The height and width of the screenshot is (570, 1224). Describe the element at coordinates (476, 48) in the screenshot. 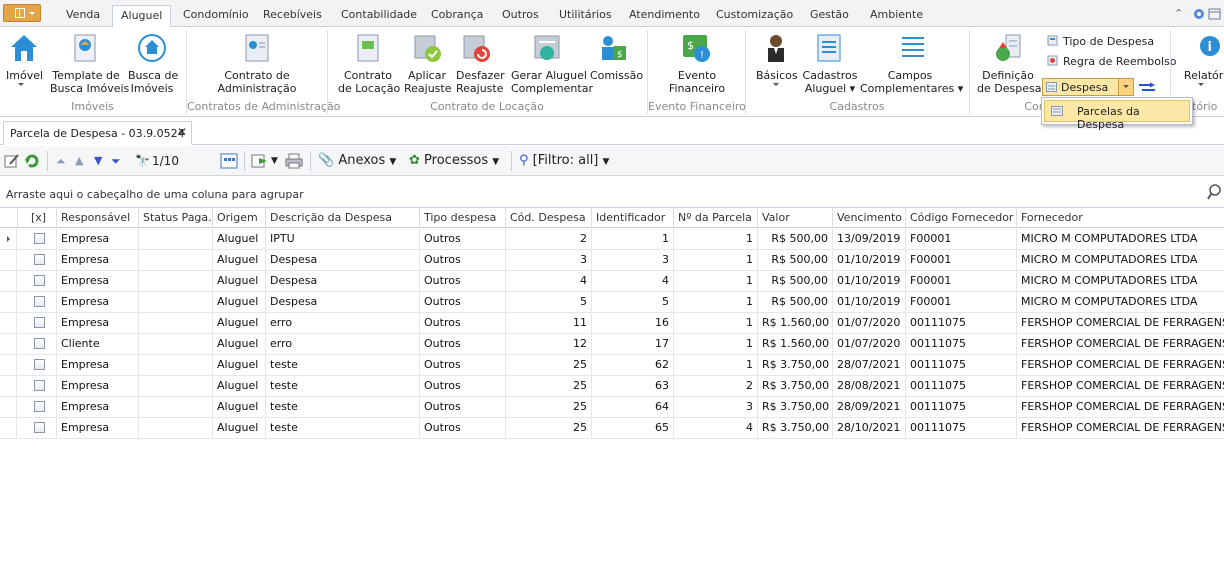

I see `undo-adjustment-icon` at that location.